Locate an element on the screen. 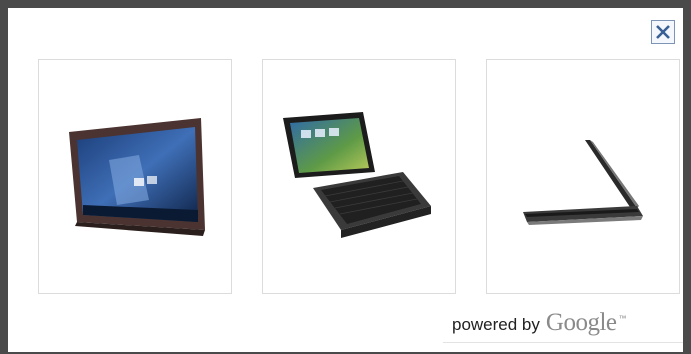 This screenshot has width=691, height=354. tablet-dock-image is located at coordinates (357, 175).